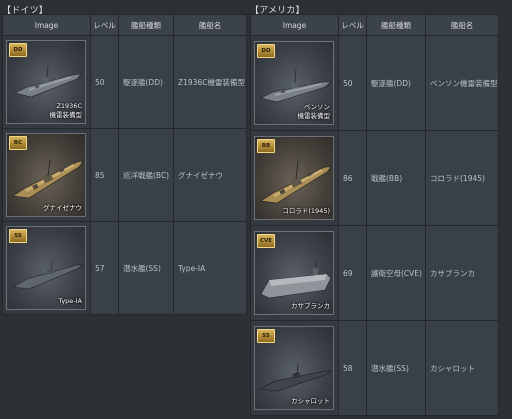  What do you see at coordinates (462, 273) in the screenshot?
I see `ship-name: カサブランカ` at bounding box center [462, 273].